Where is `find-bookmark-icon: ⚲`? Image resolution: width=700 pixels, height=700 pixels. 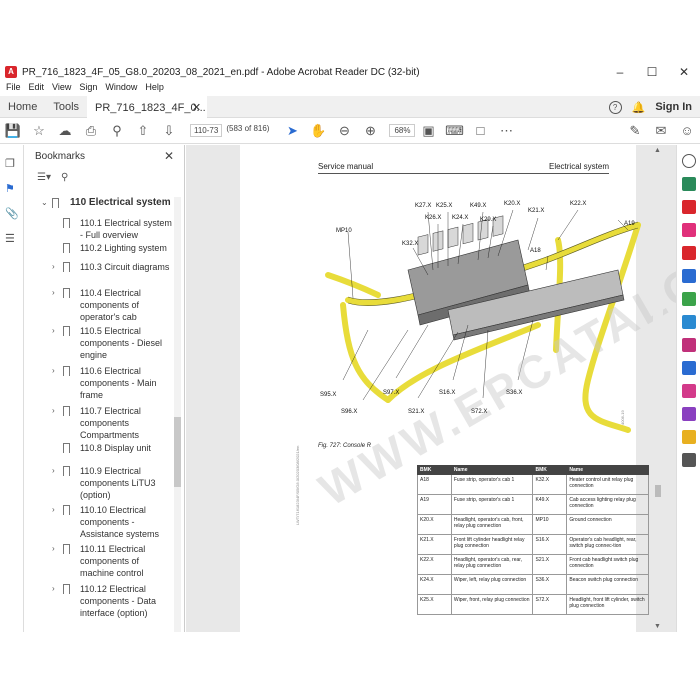
find-bookmark-icon: ⚲ is located at coordinates (64, 177).